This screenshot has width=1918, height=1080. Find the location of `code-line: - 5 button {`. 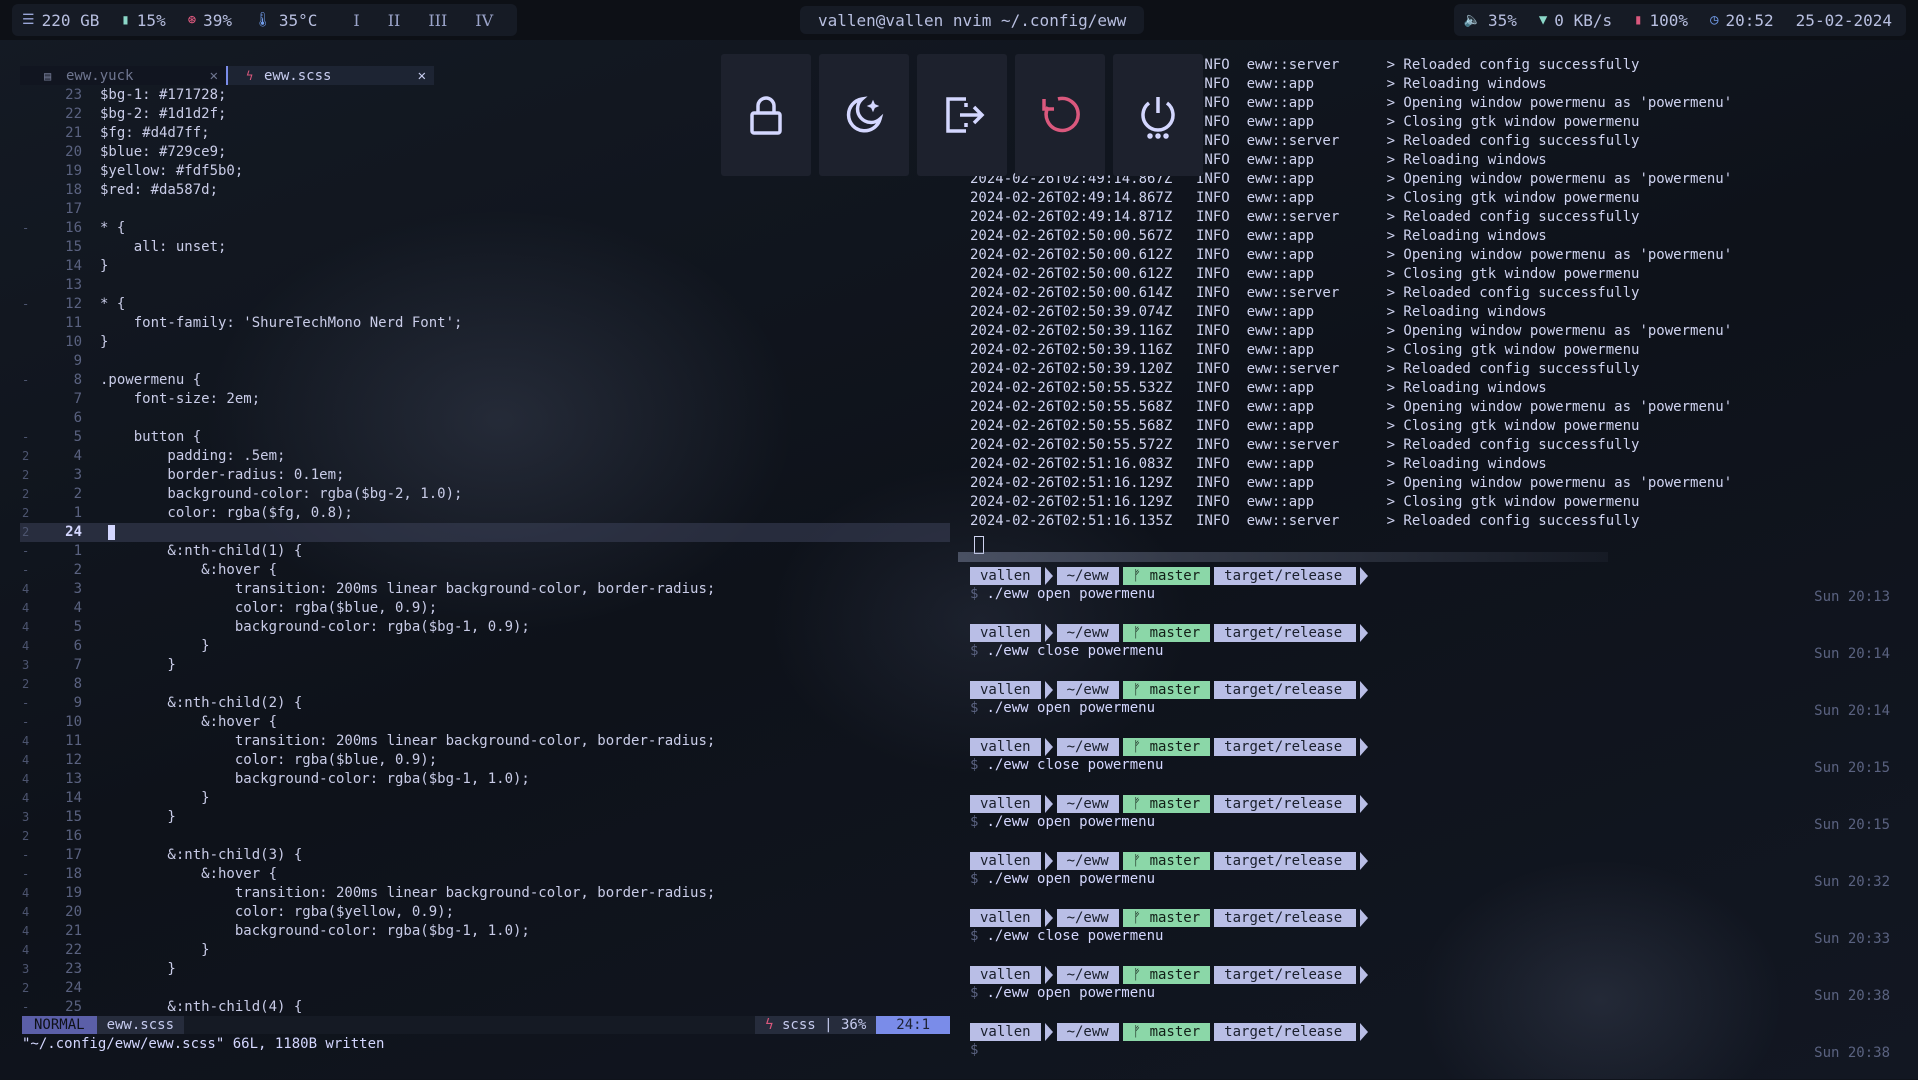

code-line: - 5 button { is located at coordinates (485, 437).